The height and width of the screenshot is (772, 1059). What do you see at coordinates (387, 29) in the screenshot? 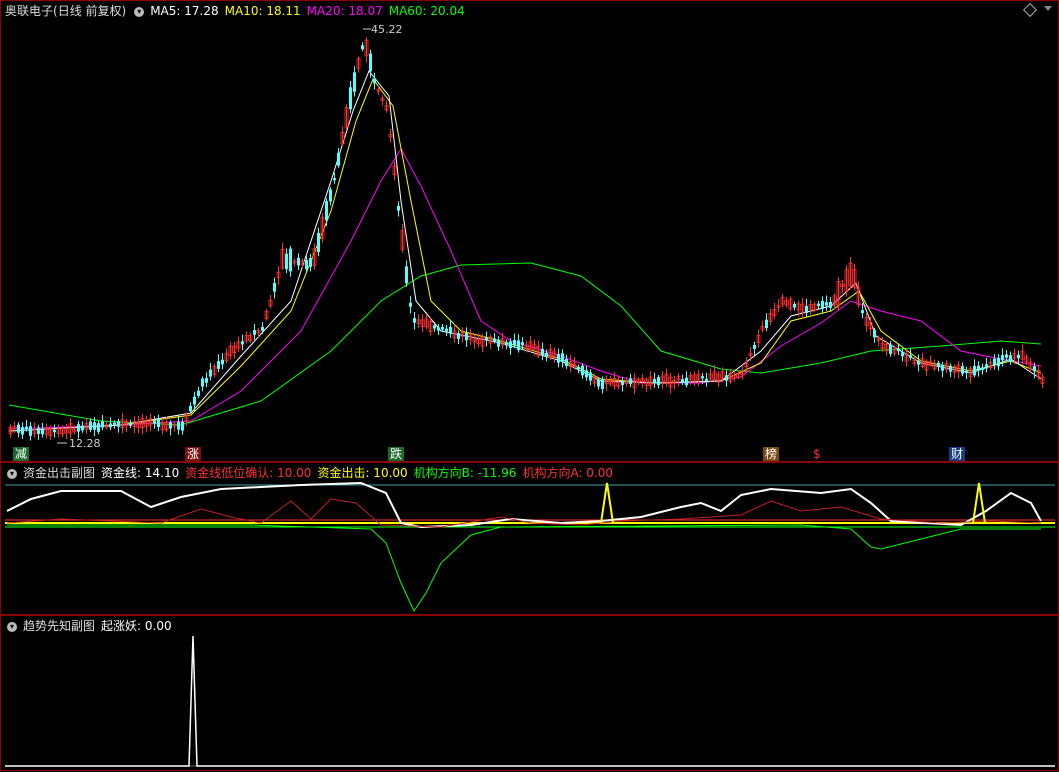
I see `high-price-label: 45.22` at bounding box center [387, 29].